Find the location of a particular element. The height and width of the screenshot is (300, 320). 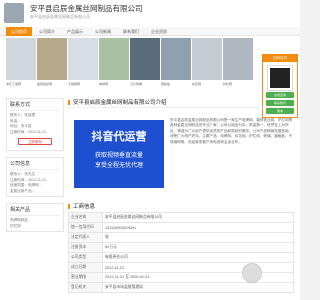

table-value: 有限责任公司 is located at coordinates (198, 257).